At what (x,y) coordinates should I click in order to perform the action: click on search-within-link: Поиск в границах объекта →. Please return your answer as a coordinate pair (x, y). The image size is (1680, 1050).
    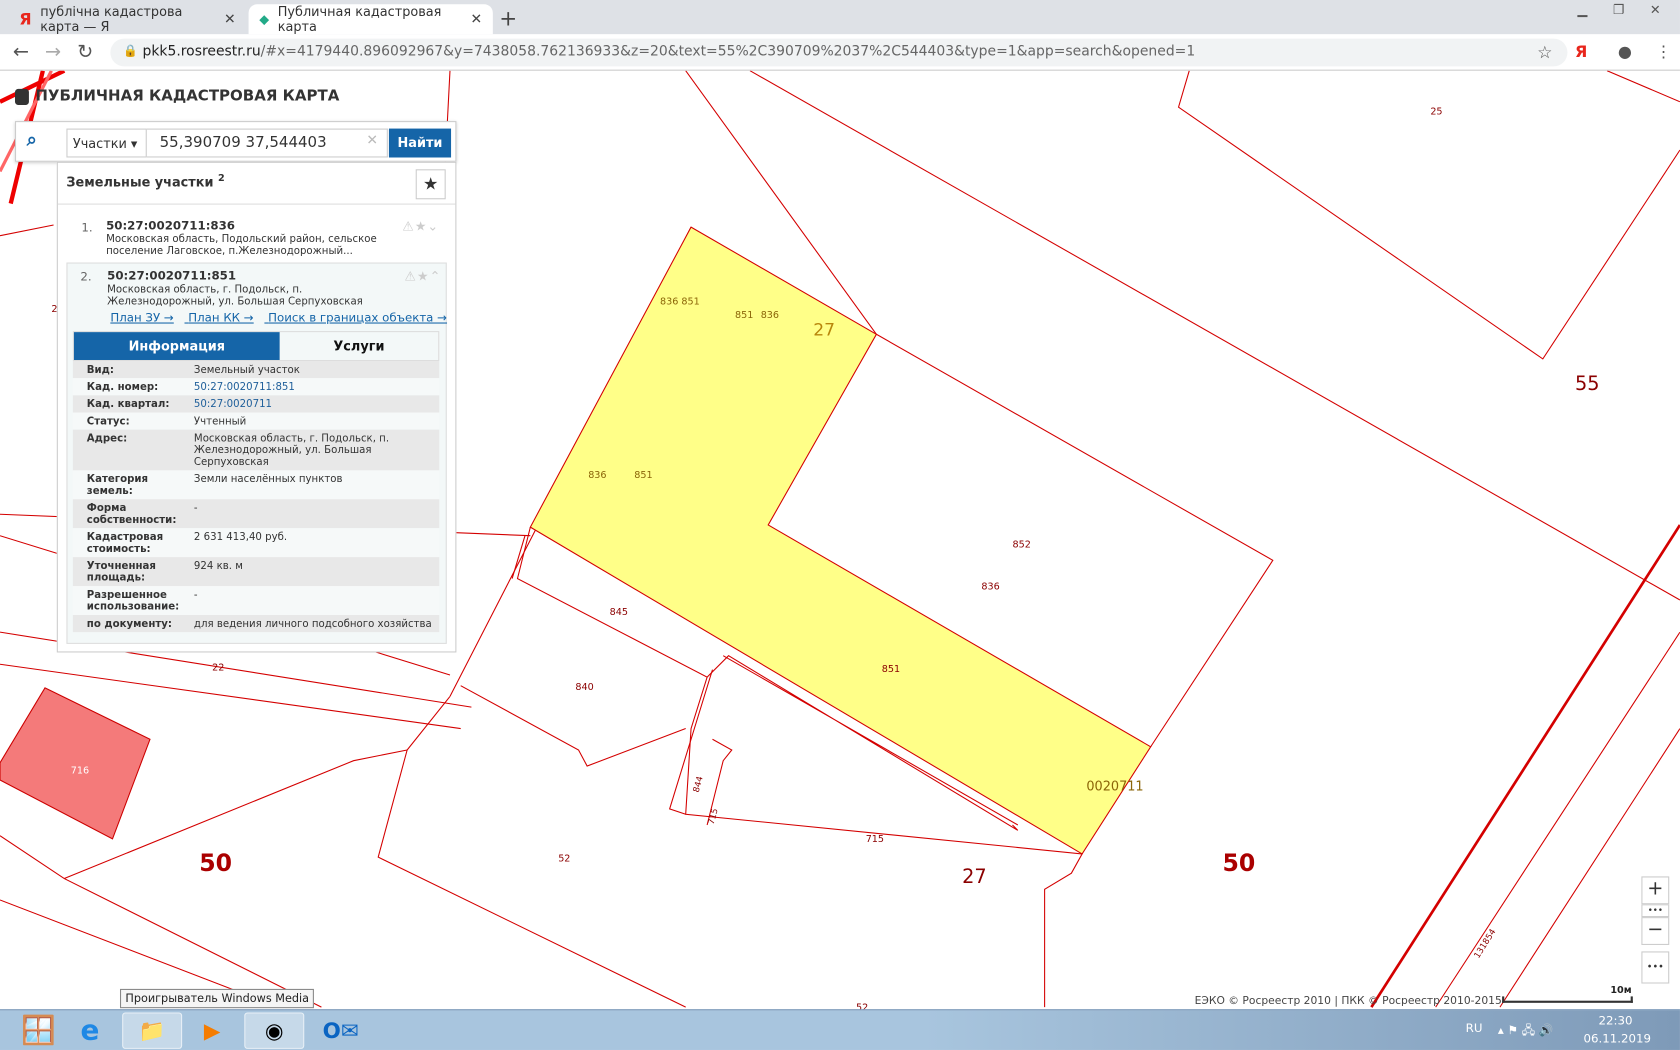
    Looking at the image, I should click on (357, 318).